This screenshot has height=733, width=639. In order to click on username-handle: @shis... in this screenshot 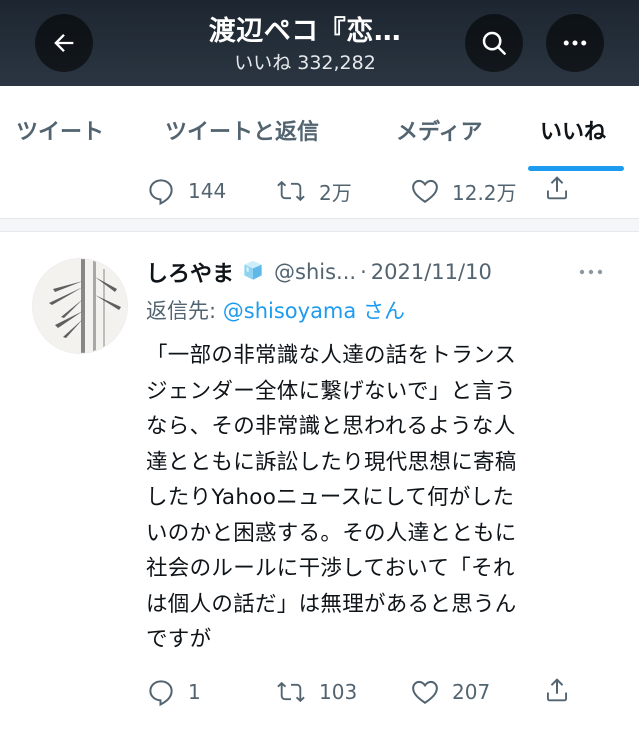, I will do `click(315, 272)`.